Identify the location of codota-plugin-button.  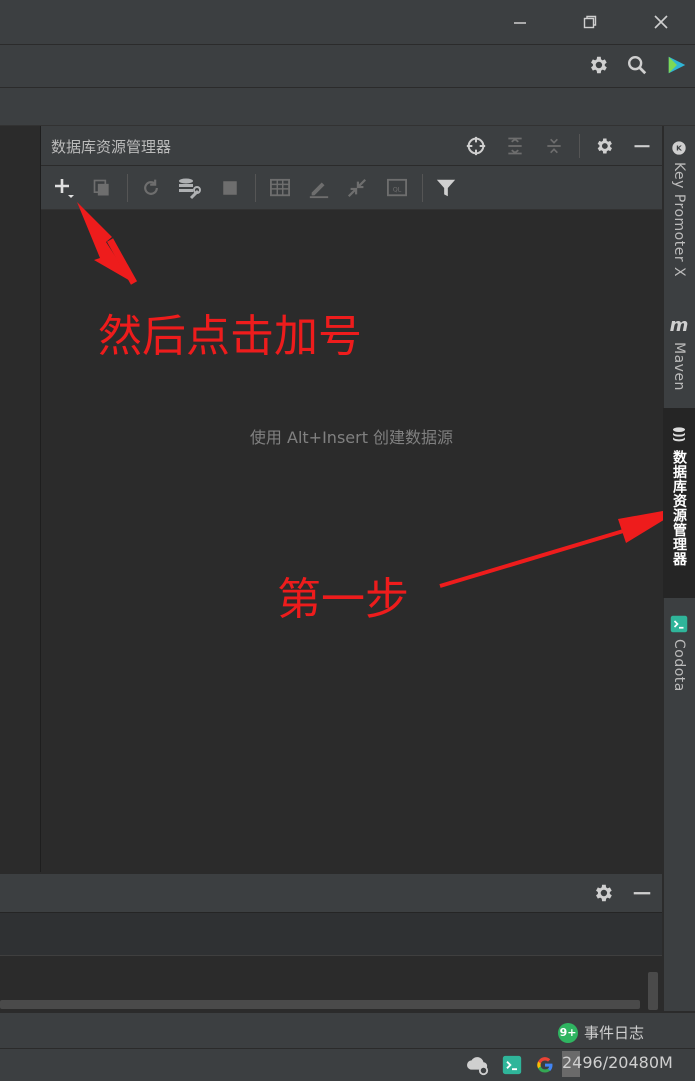
(677, 65).